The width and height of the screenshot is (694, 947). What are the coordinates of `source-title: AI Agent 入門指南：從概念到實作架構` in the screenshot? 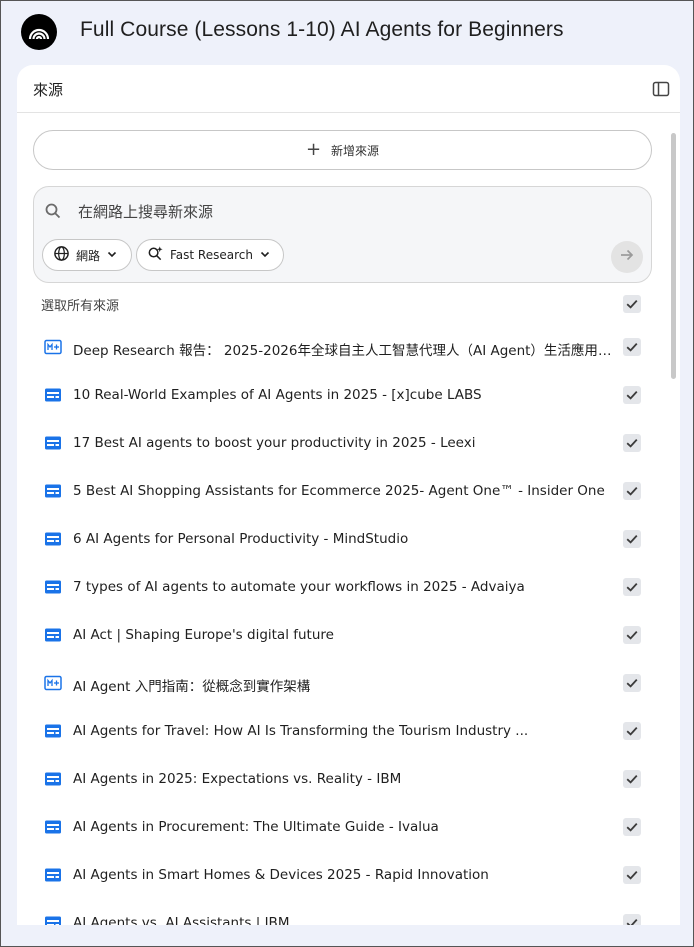 It's located at (192, 687).